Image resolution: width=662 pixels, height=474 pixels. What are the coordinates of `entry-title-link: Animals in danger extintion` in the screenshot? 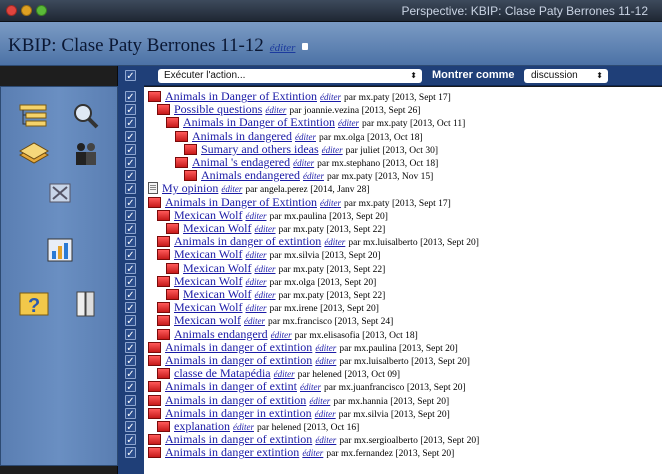 It's located at (232, 452).